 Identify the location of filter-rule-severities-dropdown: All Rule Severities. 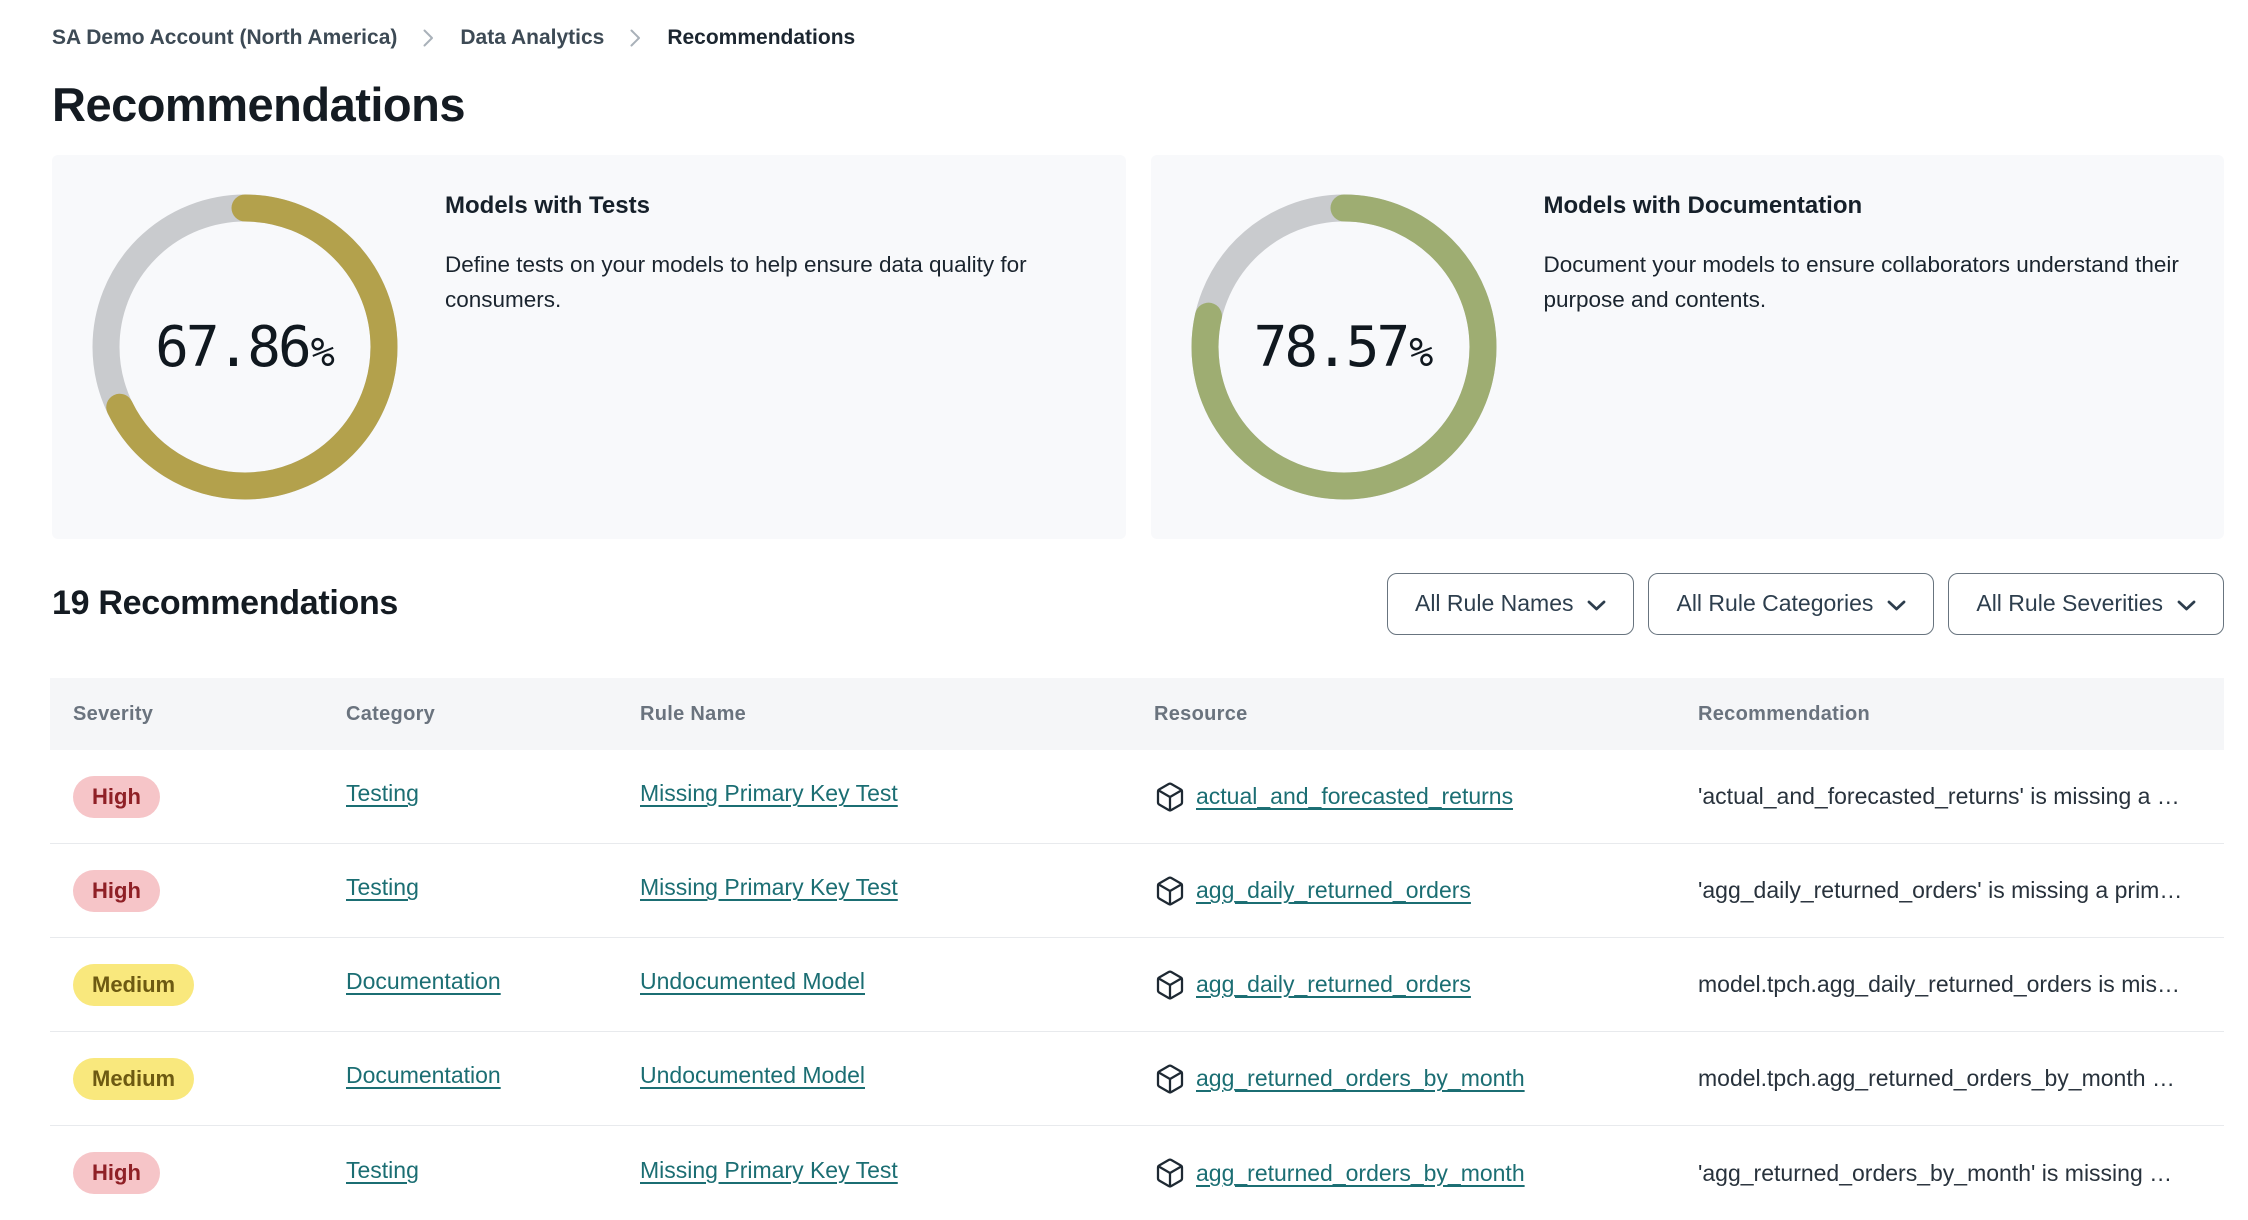
(2086, 603).